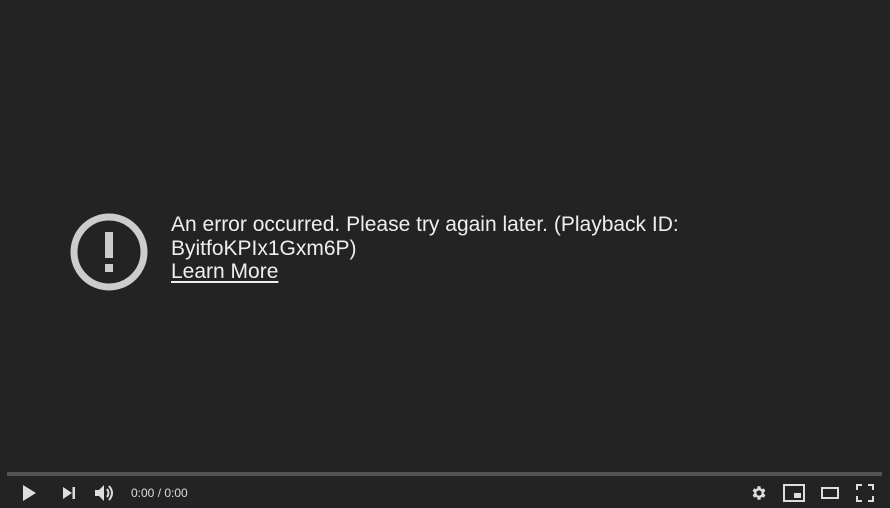  I want to click on volume-button, so click(105, 493).